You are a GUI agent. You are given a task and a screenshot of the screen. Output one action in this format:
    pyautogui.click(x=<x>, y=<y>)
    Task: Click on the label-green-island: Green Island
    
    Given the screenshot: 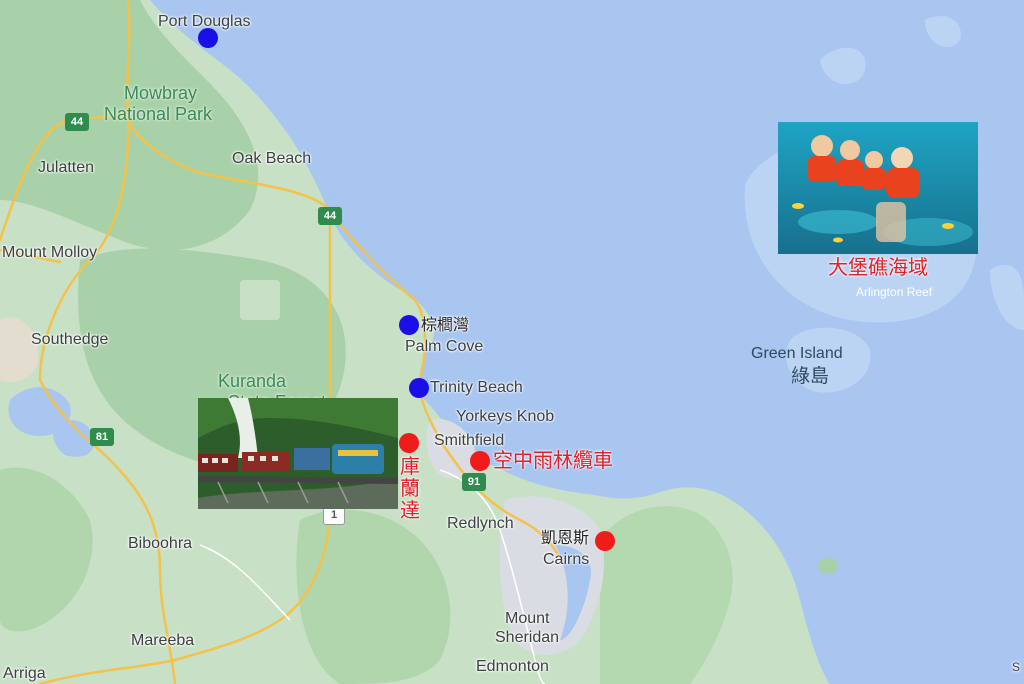 What is the action you would take?
    pyautogui.click(x=797, y=353)
    